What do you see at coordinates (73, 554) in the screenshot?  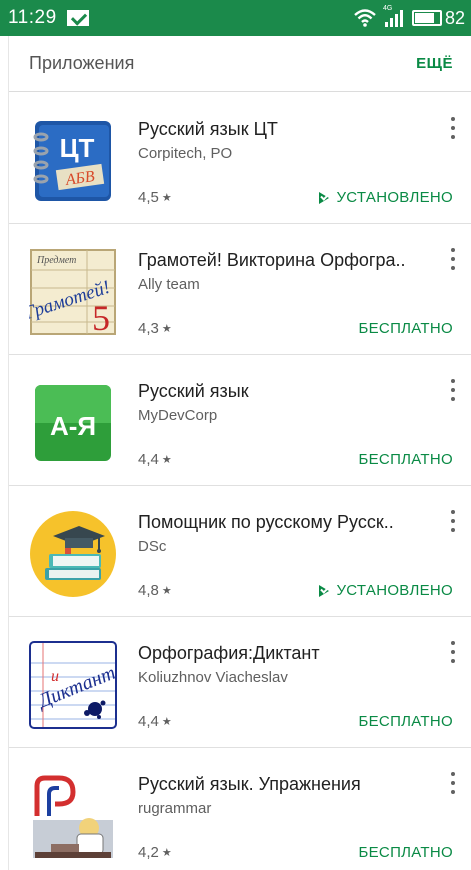 I see `books-graduation-icon` at bounding box center [73, 554].